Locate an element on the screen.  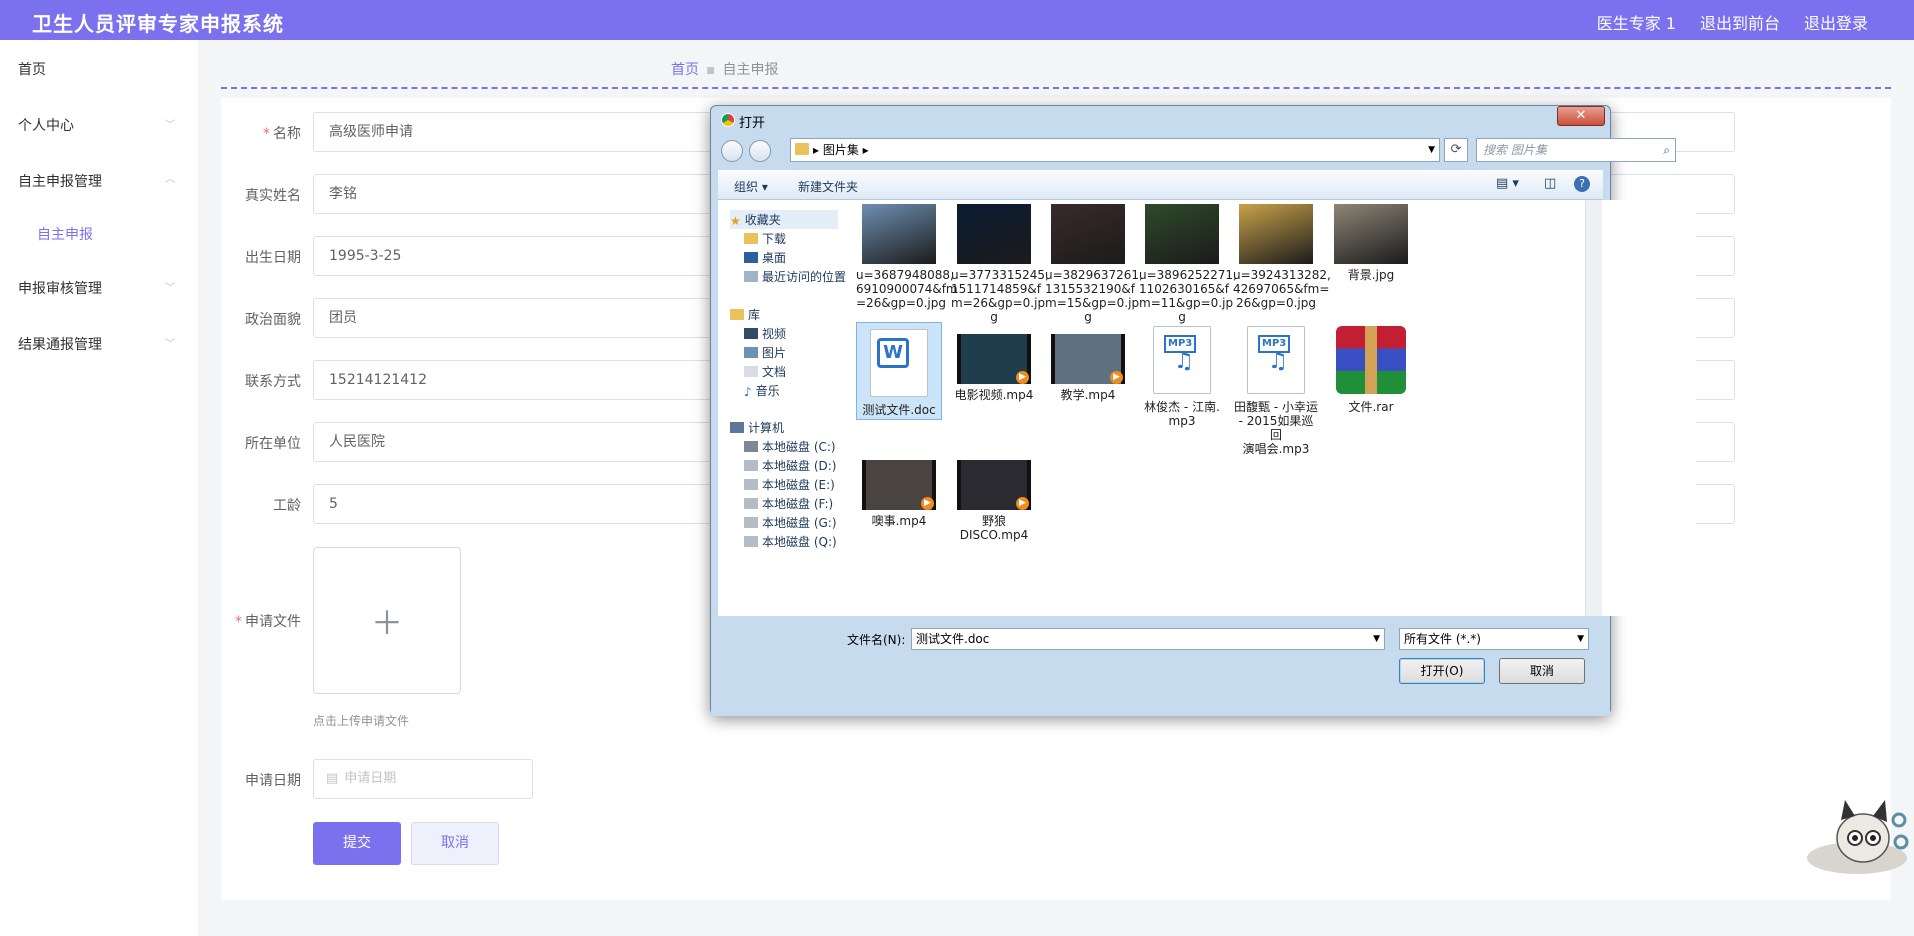
help-icon: ? is located at coordinates (1582, 184).